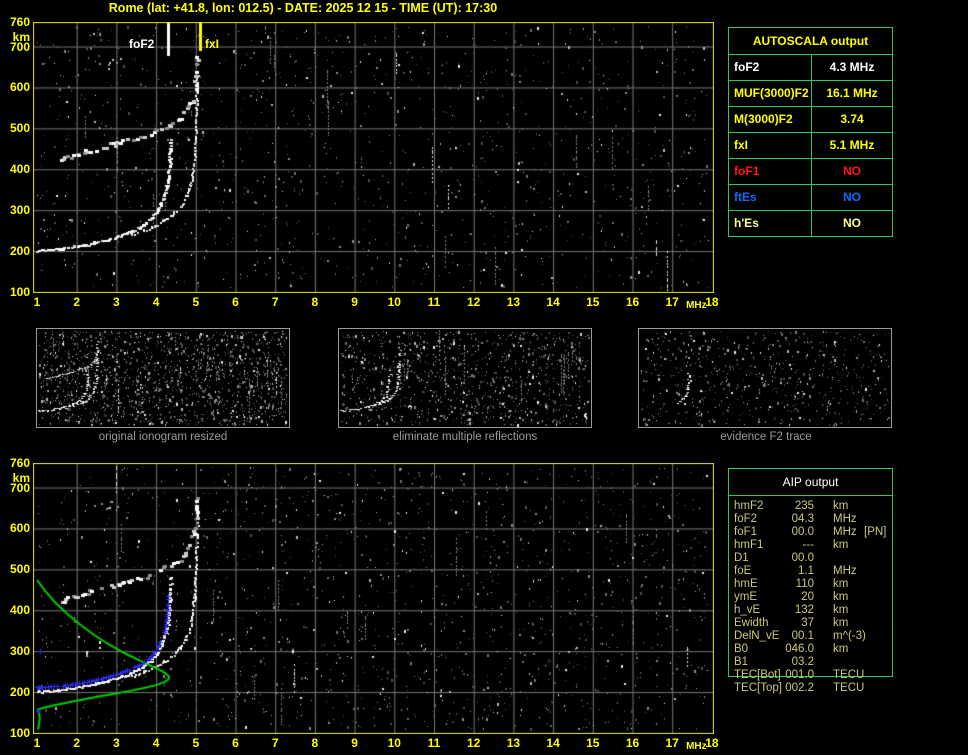  What do you see at coordinates (163, 437) in the screenshot?
I see `panel-caption-original: original ionogram resized` at bounding box center [163, 437].